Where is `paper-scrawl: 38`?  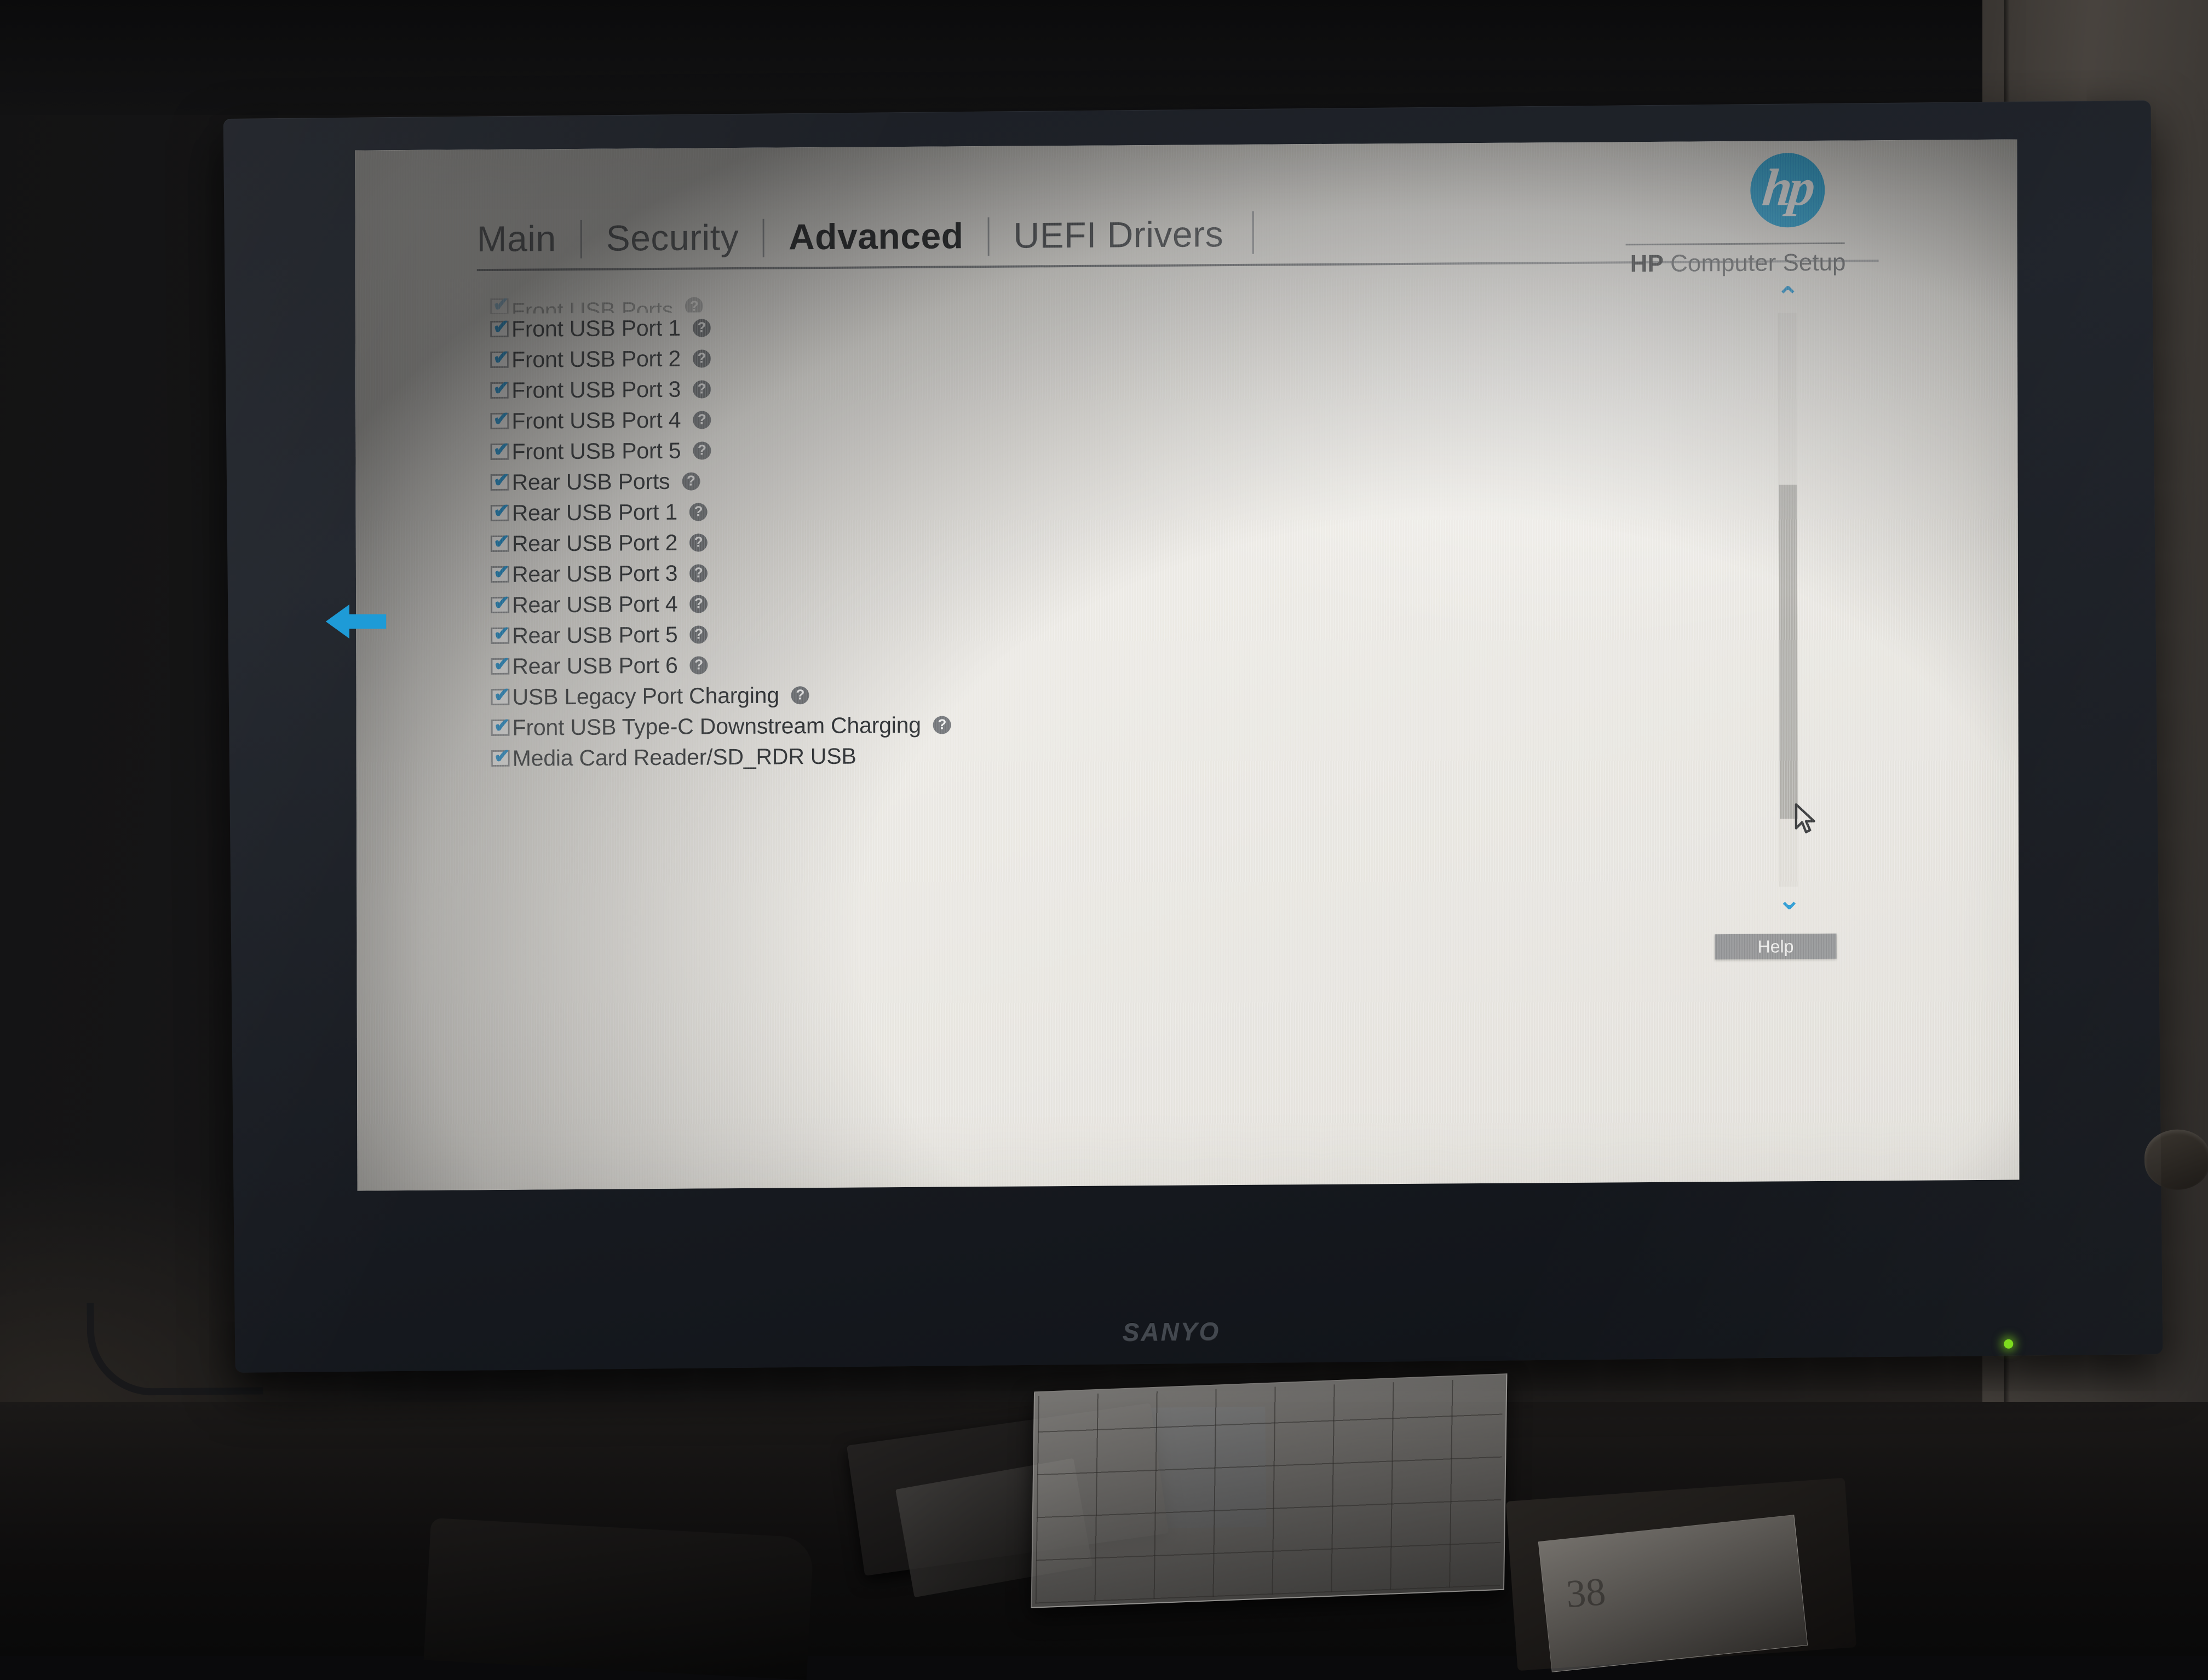 paper-scrawl: 38 is located at coordinates (1586, 1593).